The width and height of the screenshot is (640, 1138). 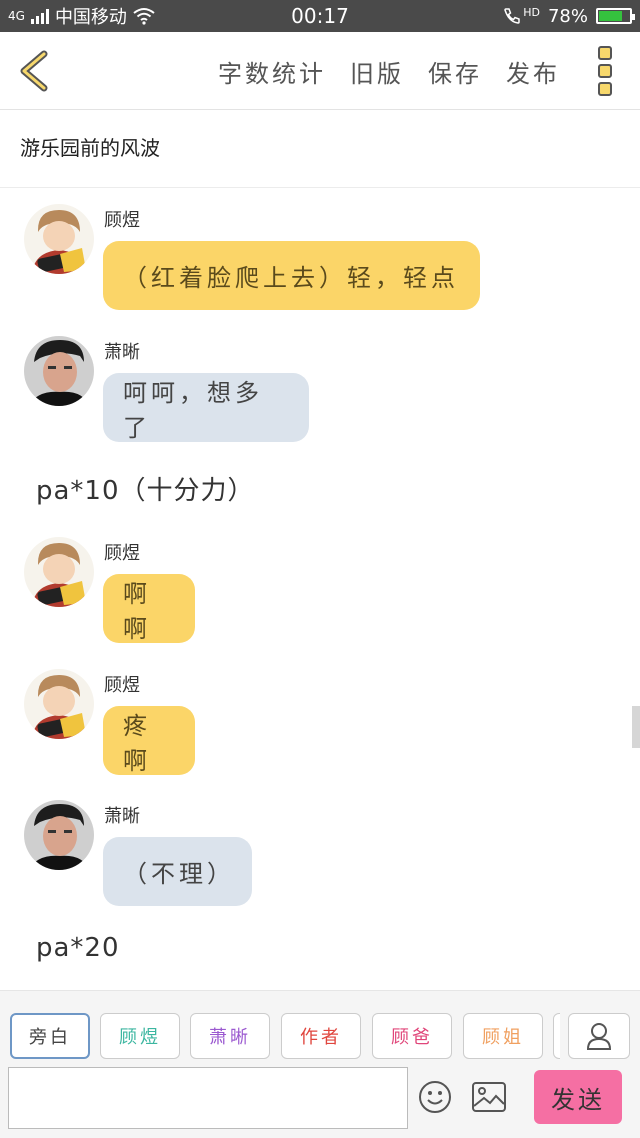 What do you see at coordinates (272, 71) in the screenshot?
I see `word-count-button: 字数统计` at bounding box center [272, 71].